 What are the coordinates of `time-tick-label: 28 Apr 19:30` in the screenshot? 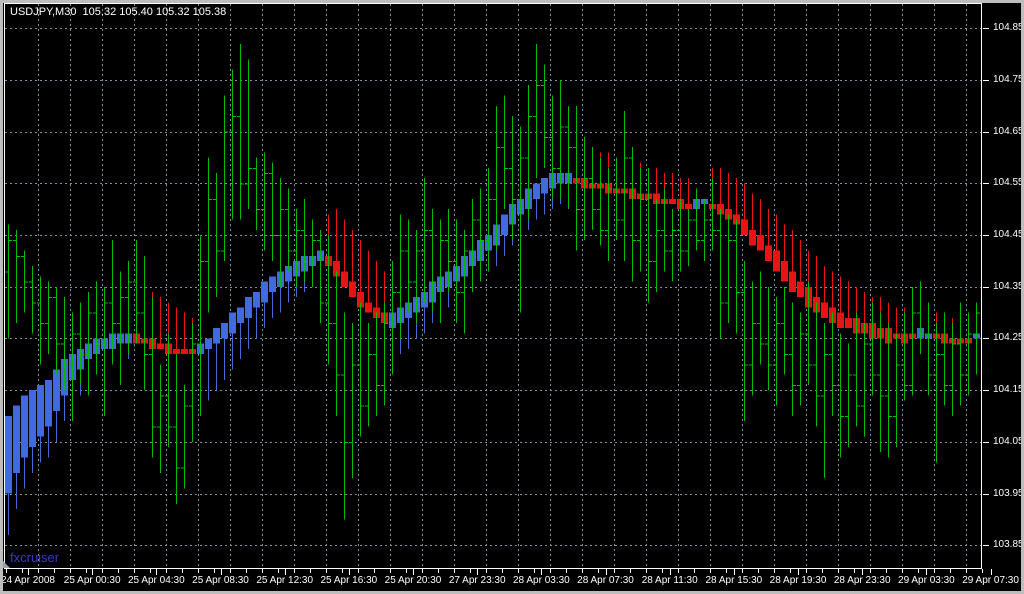 It's located at (798, 580).